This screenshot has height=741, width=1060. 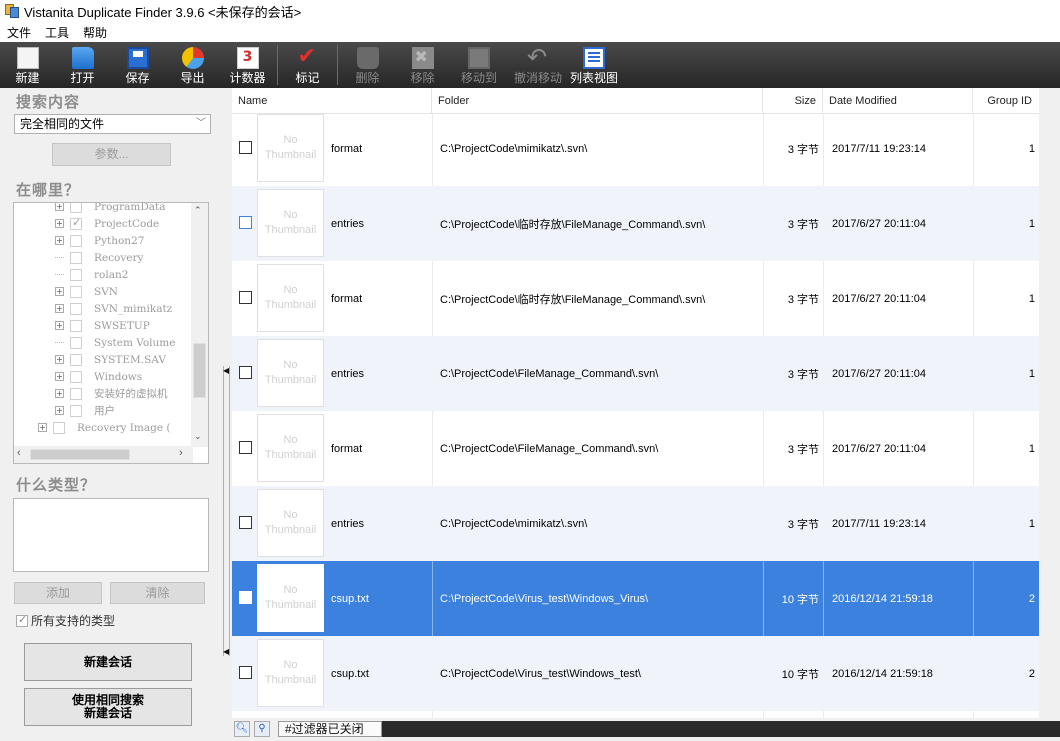 What do you see at coordinates (80, 454) in the screenshot?
I see `tree-hscroll-thumb` at bounding box center [80, 454].